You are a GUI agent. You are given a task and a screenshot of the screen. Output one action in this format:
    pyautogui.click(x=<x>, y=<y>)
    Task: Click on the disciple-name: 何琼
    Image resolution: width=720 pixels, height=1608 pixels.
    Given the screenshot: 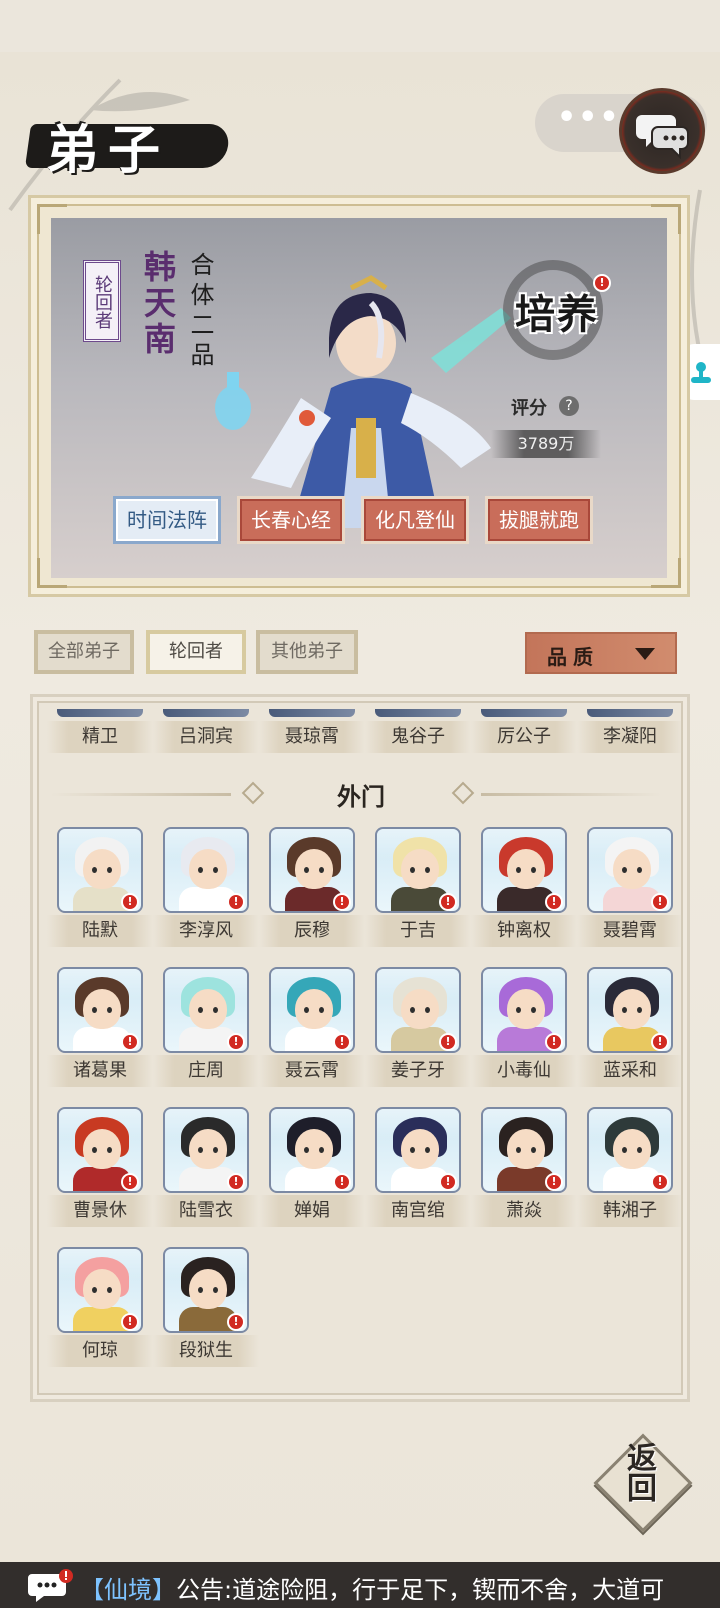 What is the action you would take?
    pyautogui.click(x=100, y=1351)
    